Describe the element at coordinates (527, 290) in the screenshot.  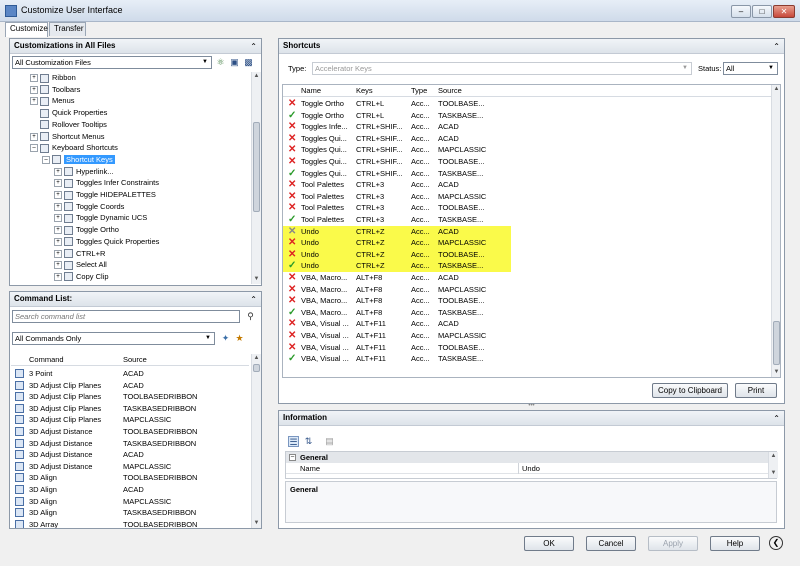
I see `shortcut-row: ✕ VBA, Macro... ALT+F8 Acc... MAPCLASSIC` at that location.